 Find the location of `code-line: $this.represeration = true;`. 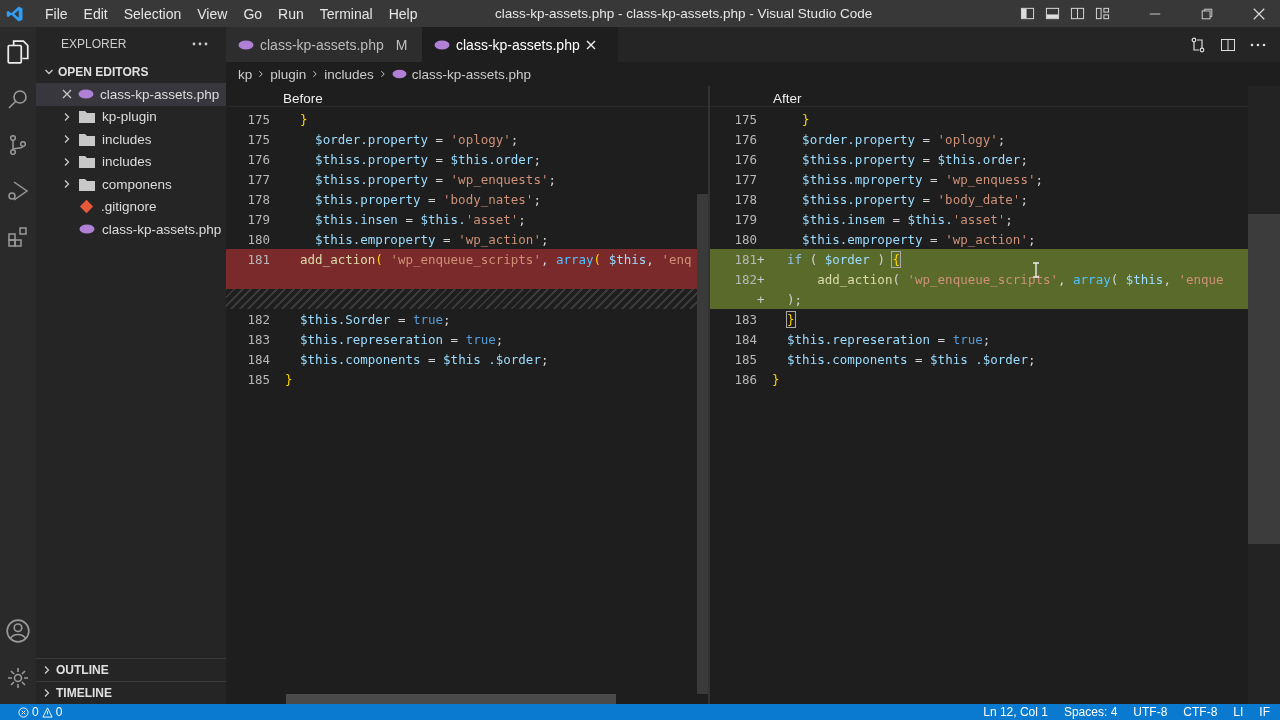

code-line: $this.represeration = true; is located at coordinates (401, 339).